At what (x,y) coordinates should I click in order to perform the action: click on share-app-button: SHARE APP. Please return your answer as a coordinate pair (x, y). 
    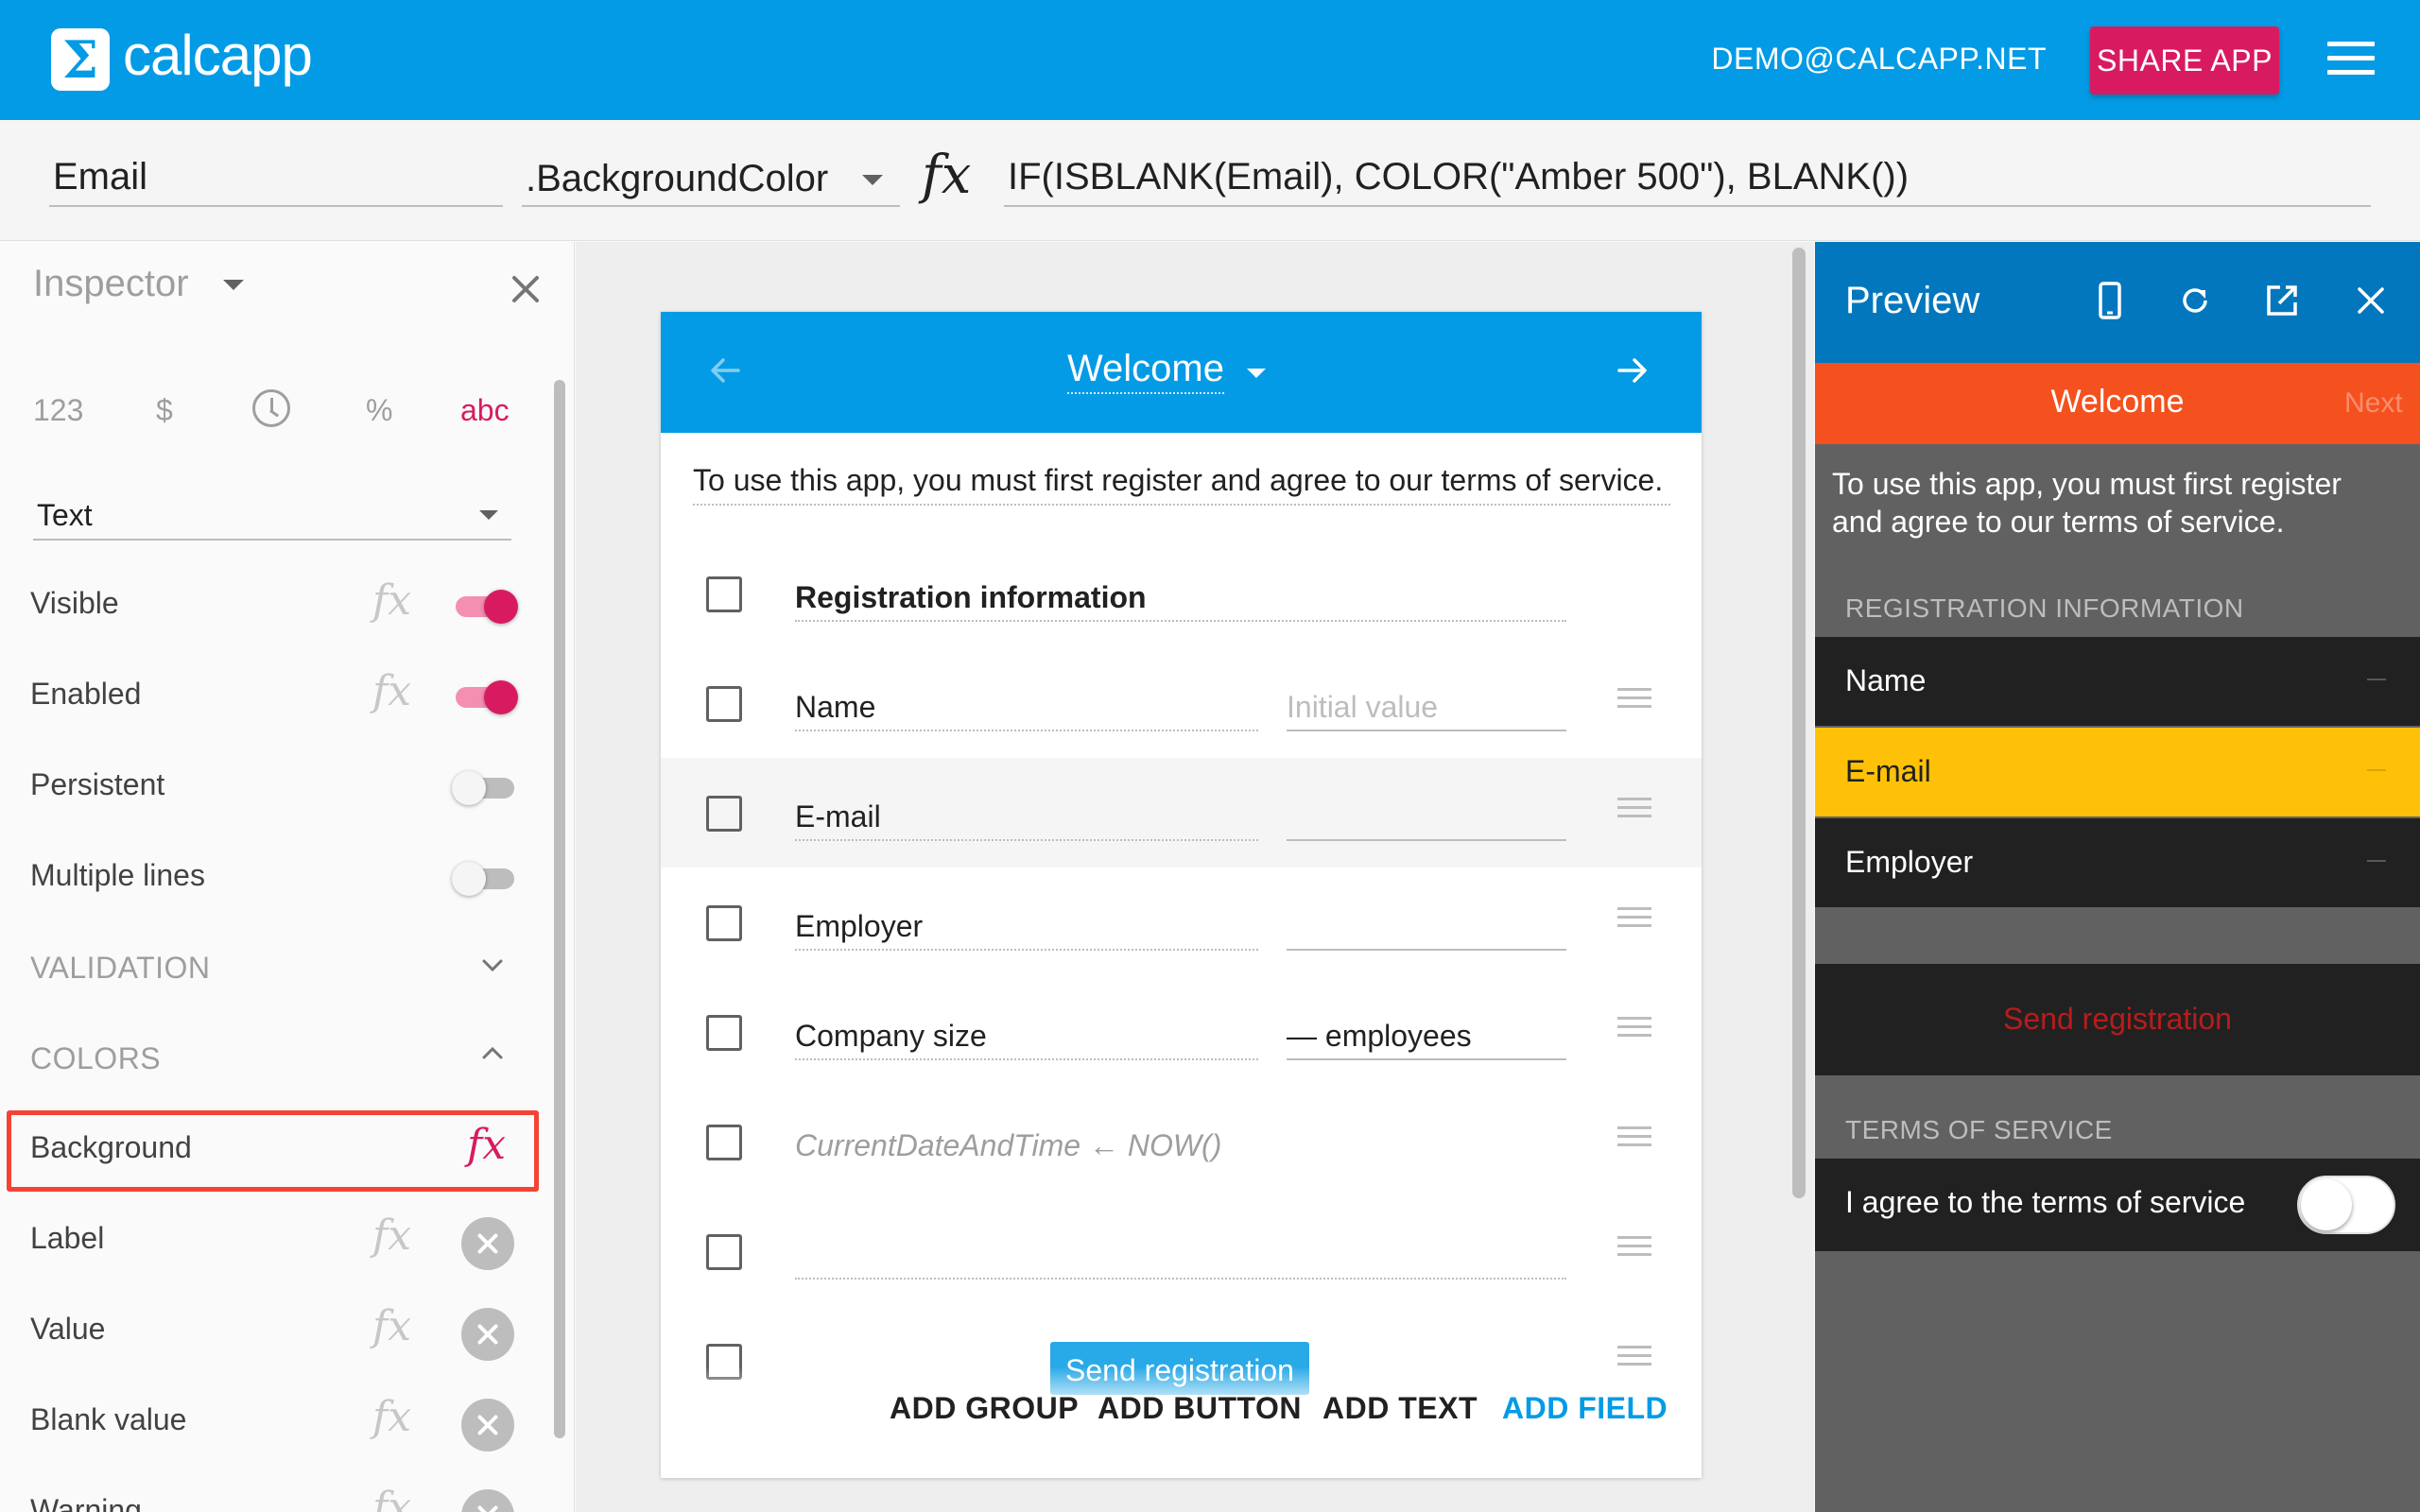
    Looking at the image, I should click on (2184, 60).